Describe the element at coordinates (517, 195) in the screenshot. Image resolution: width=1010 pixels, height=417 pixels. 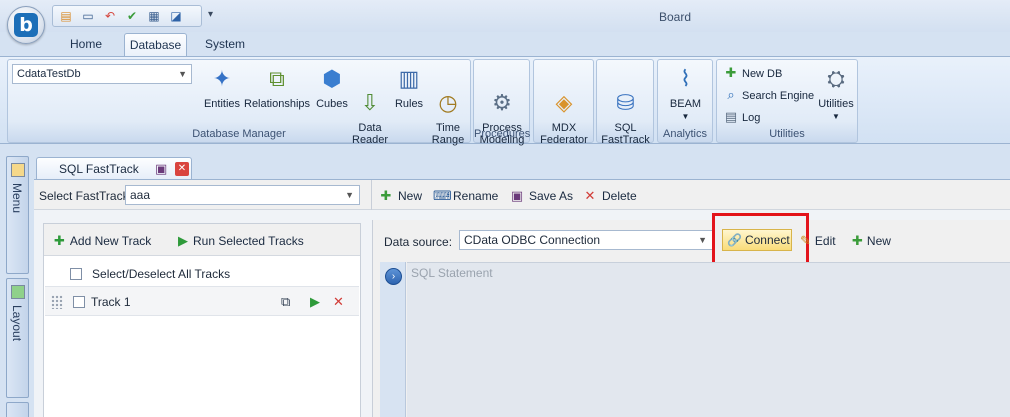
I see `save-as-icon: ▣` at that location.